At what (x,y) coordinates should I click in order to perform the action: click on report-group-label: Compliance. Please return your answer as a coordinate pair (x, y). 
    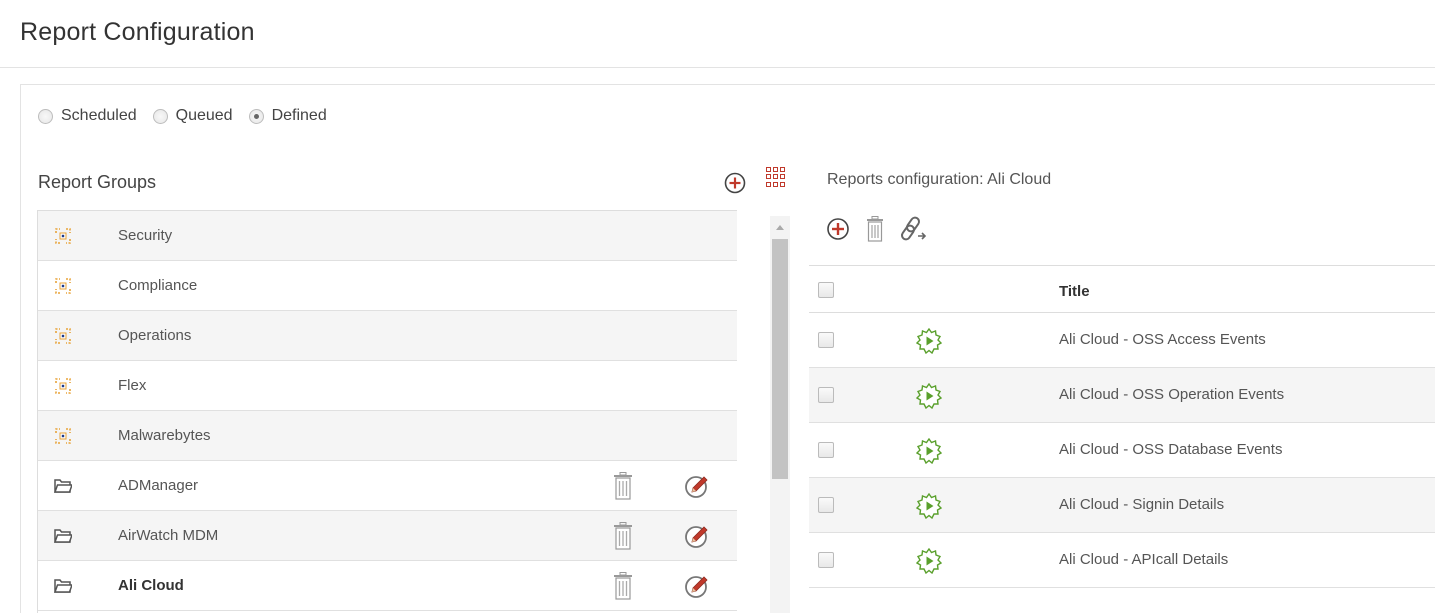
    Looking at the image, I should click on (158, 285).